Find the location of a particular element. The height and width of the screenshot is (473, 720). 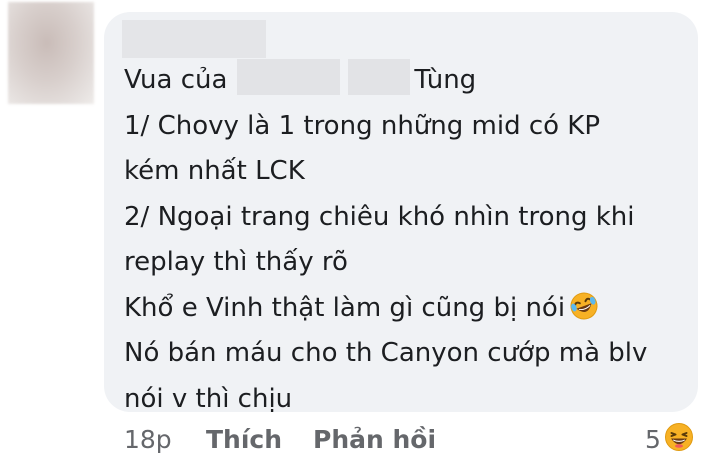

comment-line-text: Vua của is located at coordinates (176, 80).